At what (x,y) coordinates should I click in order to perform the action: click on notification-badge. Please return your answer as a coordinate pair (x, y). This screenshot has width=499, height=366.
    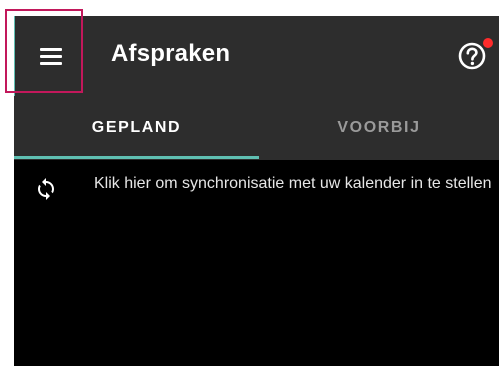
    Looking at the image, I should click on (488, 43).